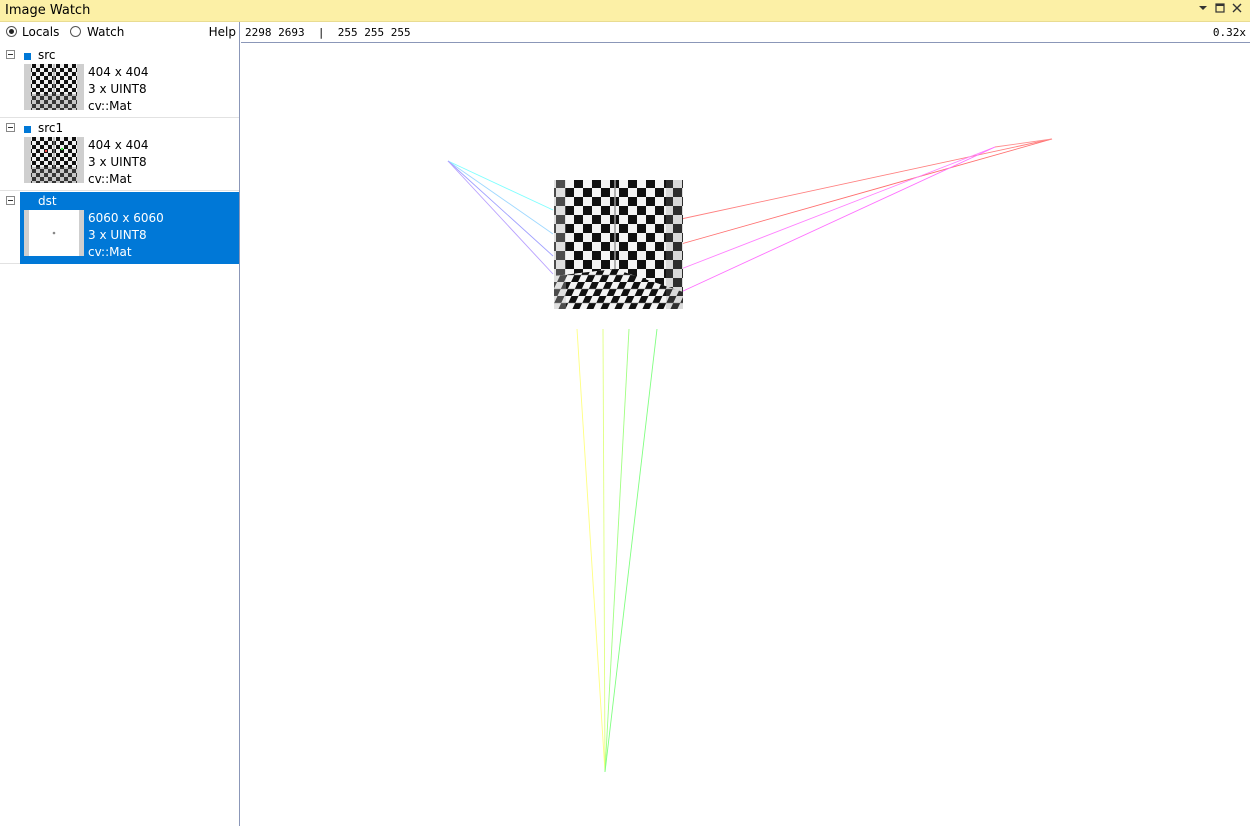 The height and width of the screenshot is (829, 1250). Describe the element at coordinates (105, 32) in the screenshot. I see `watch-label: Watch` at that location.